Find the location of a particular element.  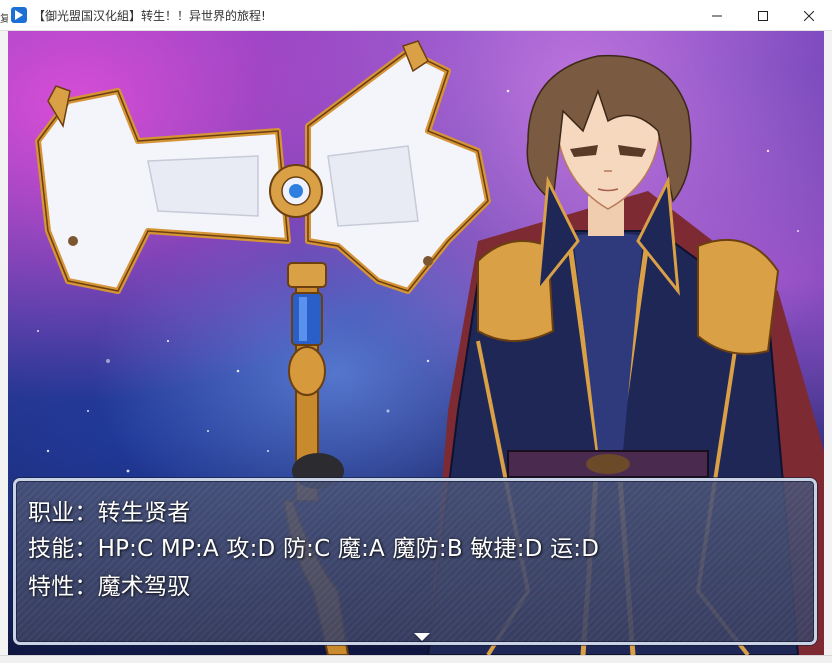

taskbar-strip is located at coordinates (416, 659).